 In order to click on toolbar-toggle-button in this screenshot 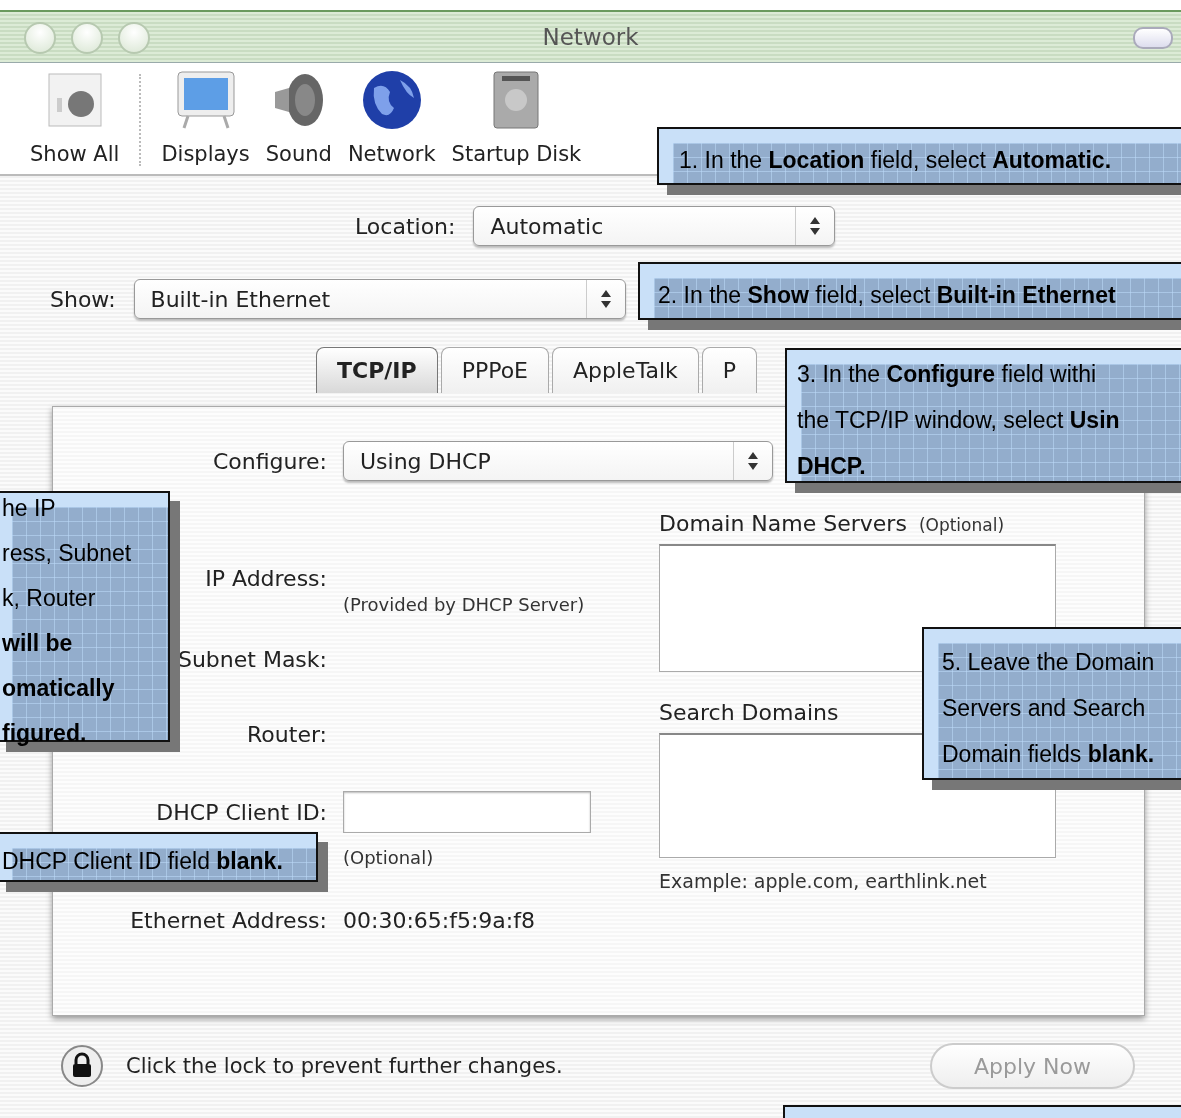, I will do `click(1153, 38)`.